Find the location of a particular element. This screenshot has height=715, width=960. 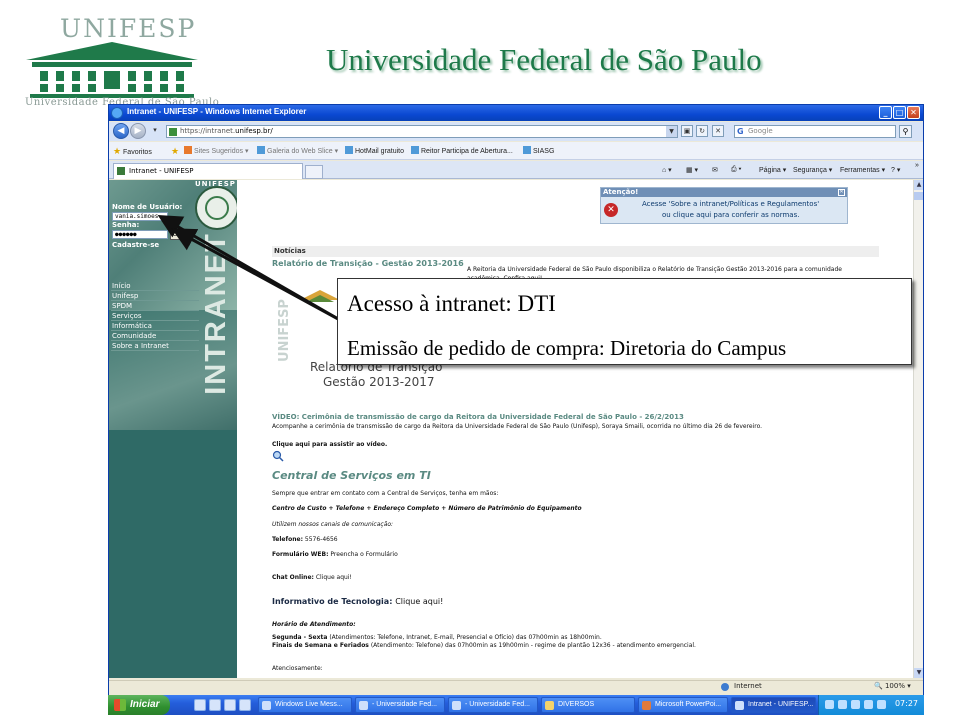

add-favorite-icon: ★ is located at coordinates (175, 151).